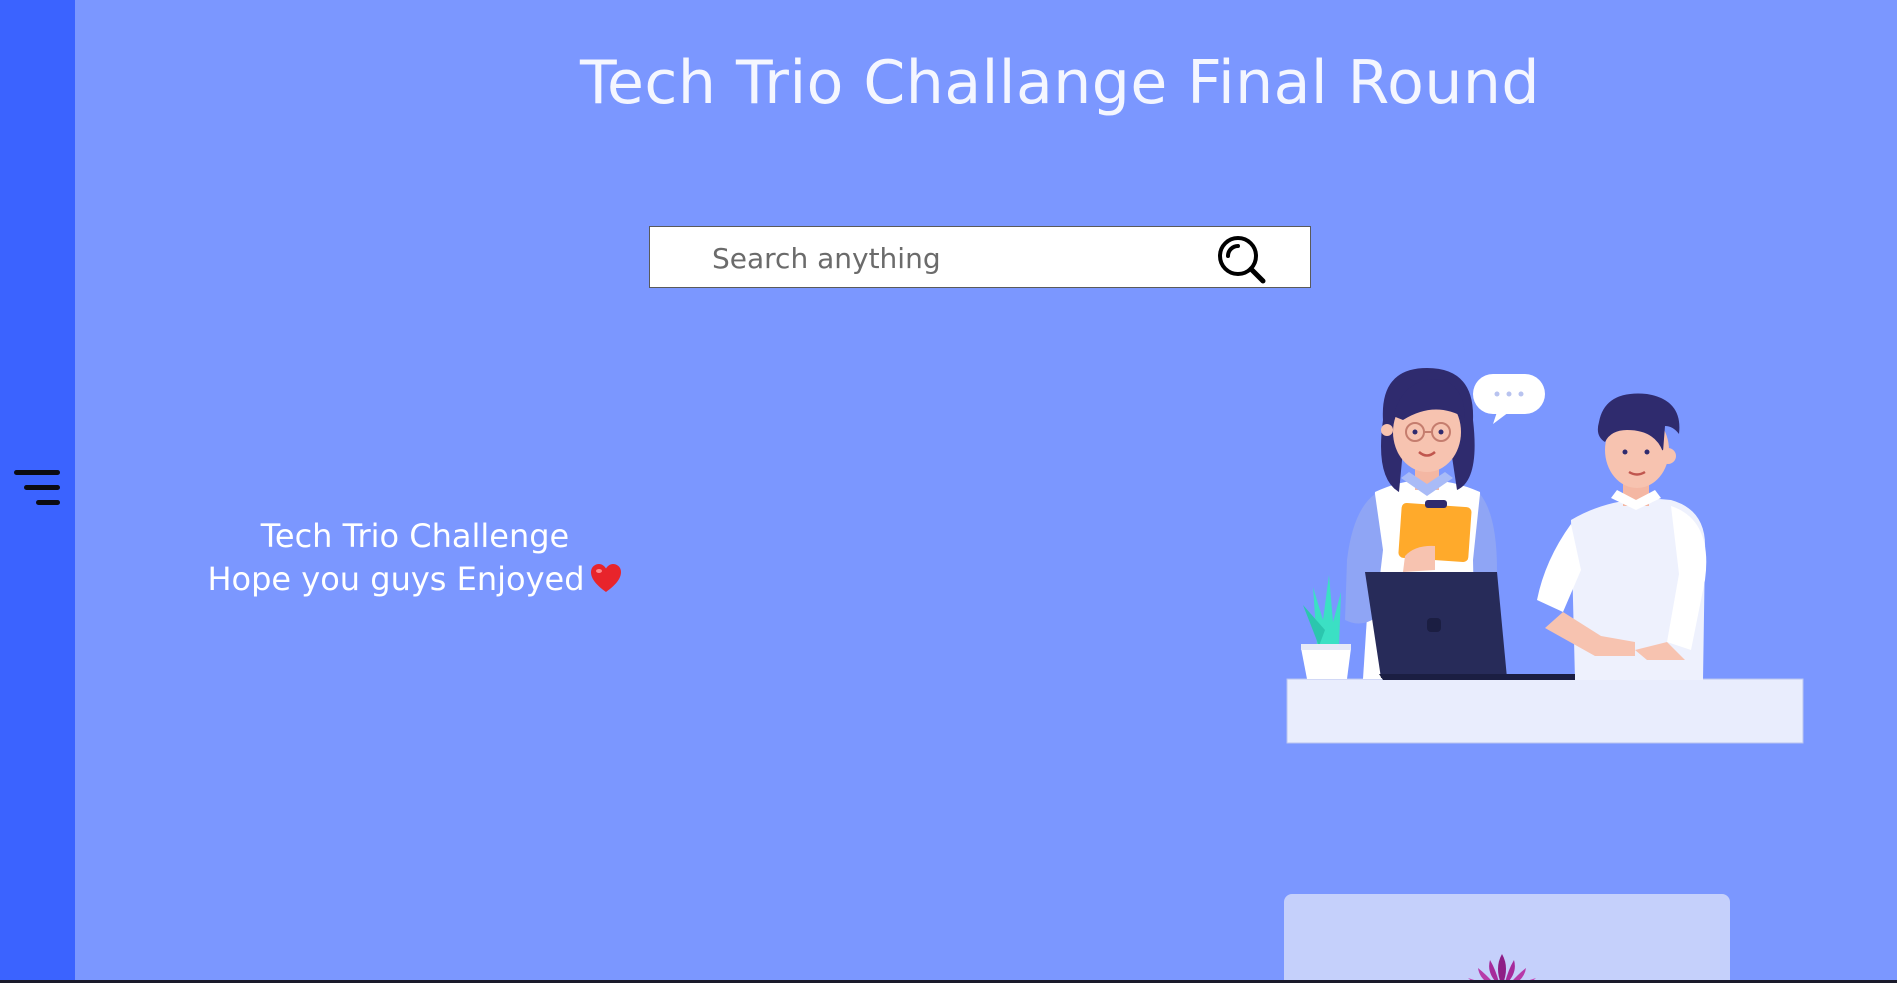  What do you see at coordinates (1545, 556) in the screenshot?
I see `team-illustration` at bounding box center [1545, 556].